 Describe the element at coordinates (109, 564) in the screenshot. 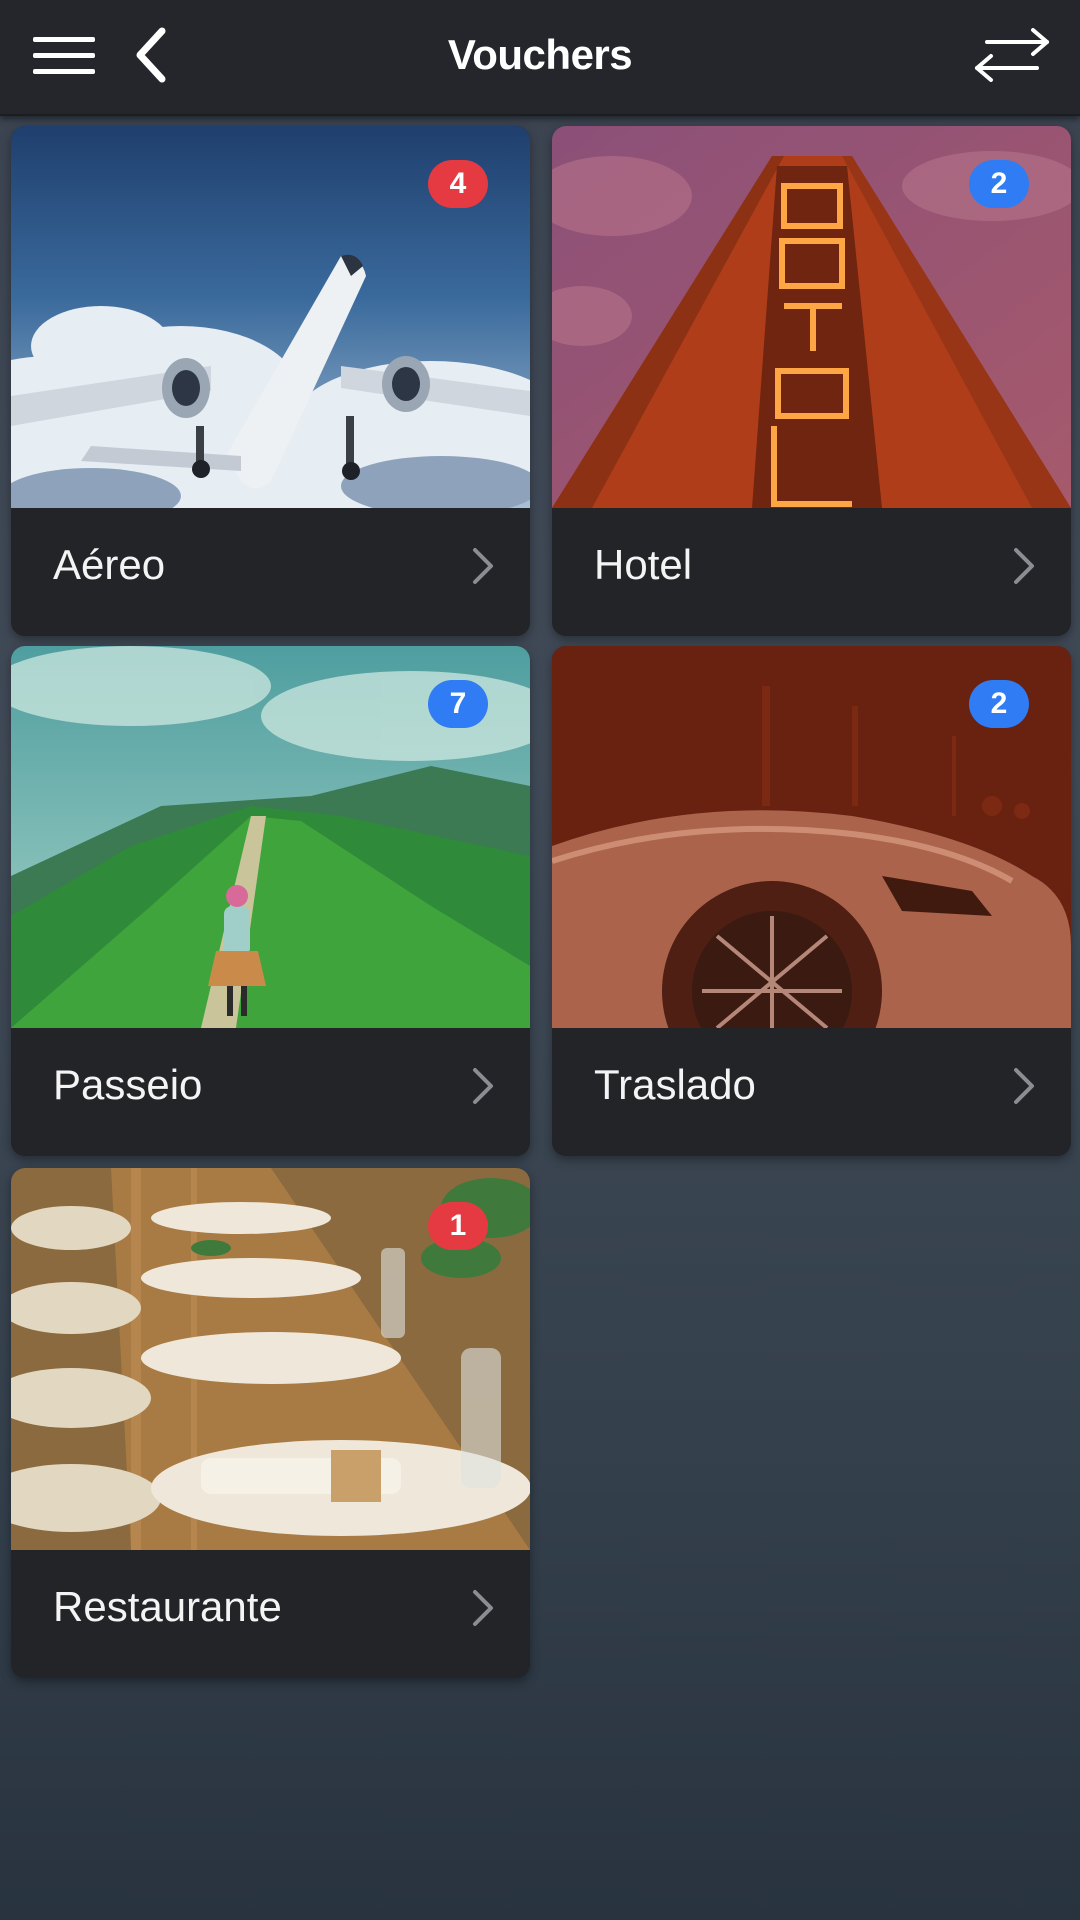

I see `card-label: Aéreo` at that location.